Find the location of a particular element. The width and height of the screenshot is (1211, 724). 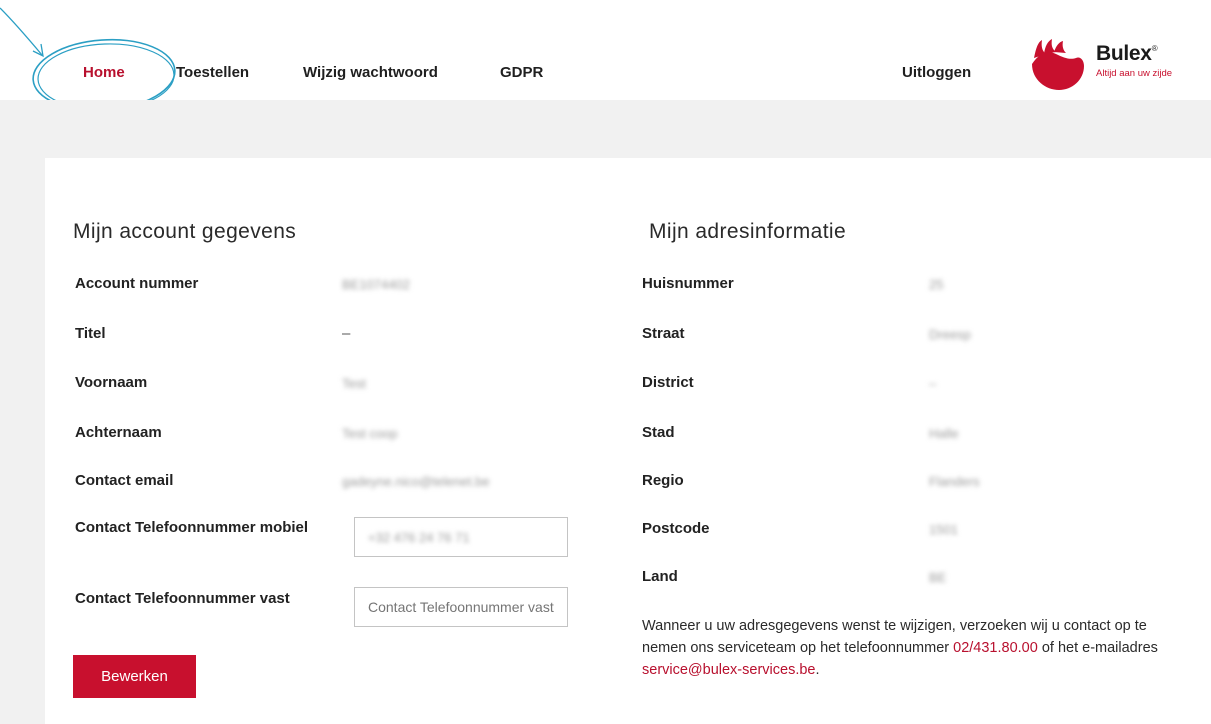

house-number-label: Huisnummer is located at coordinates (688, 283).